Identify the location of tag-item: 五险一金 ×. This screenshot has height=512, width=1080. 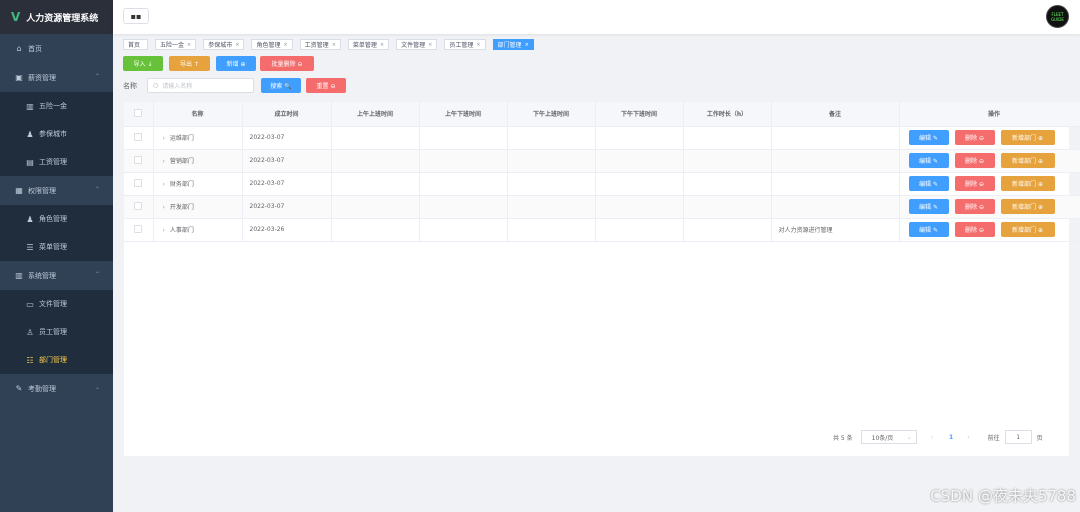
(176, 44).